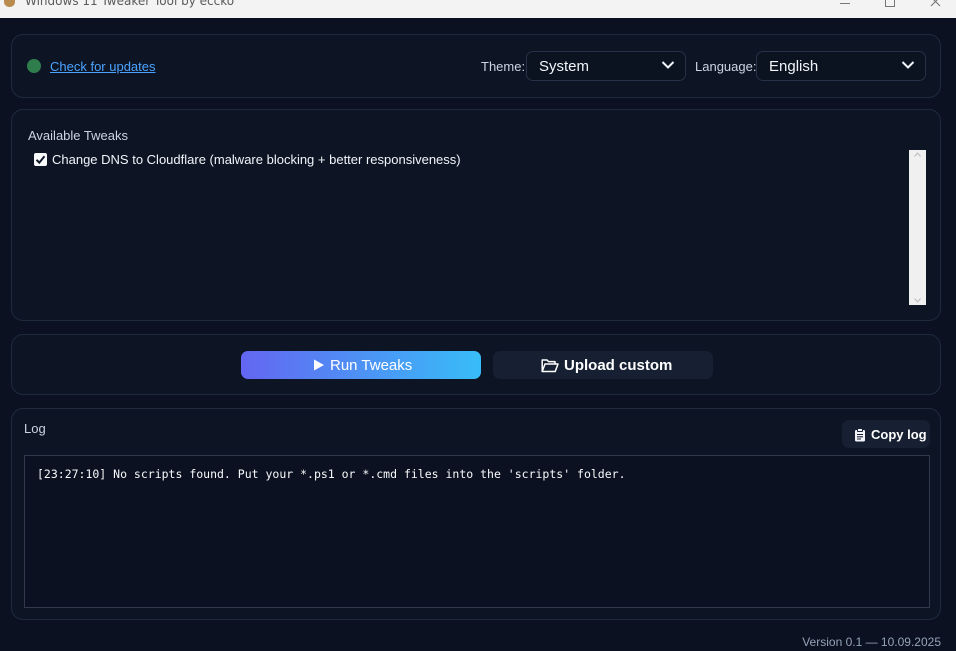 The width and height of the screenshot is (956, 651). Describe the element at coordinates (606, 66) in the screenshot. I see `theme-select: System` at that location.